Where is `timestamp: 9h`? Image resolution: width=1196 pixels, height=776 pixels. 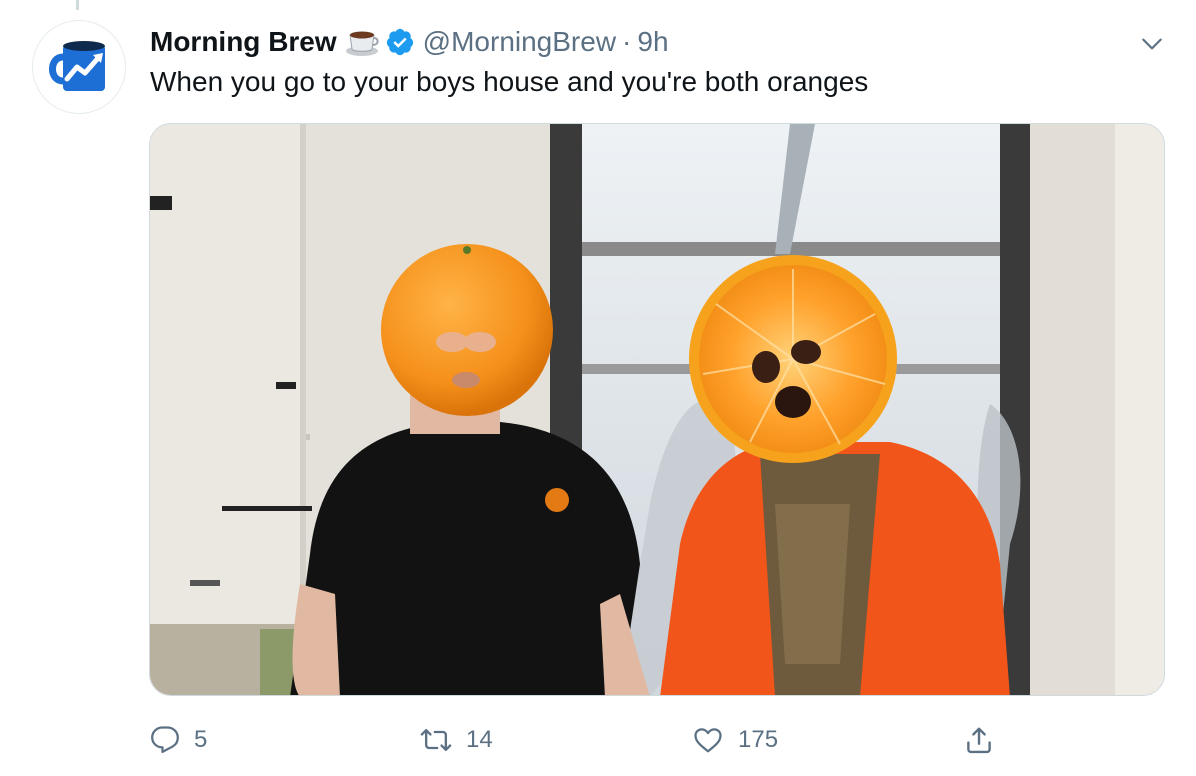 timestamp: 9h is located at coordinates (652, 42).